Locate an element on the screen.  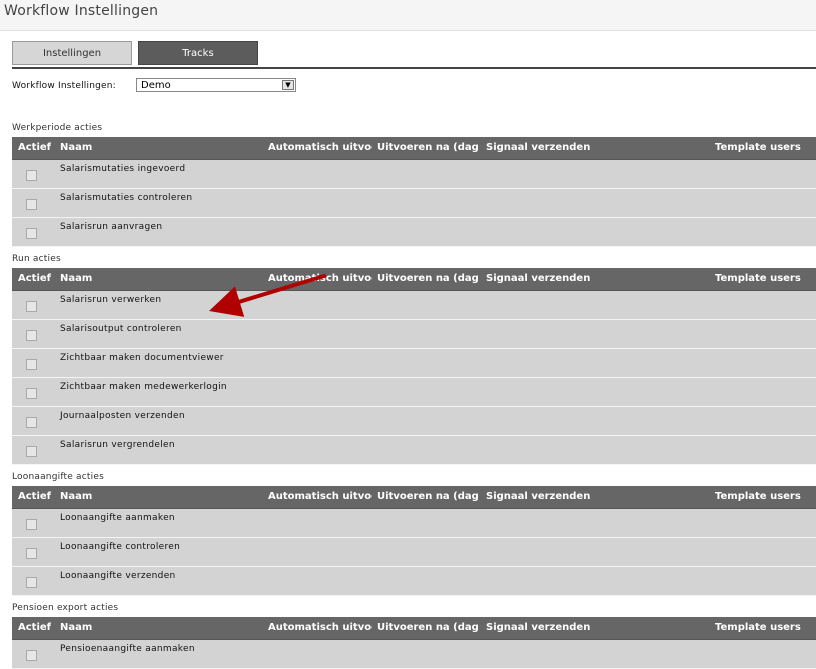
section-title: Run acties is located at coordinates (36, 259).